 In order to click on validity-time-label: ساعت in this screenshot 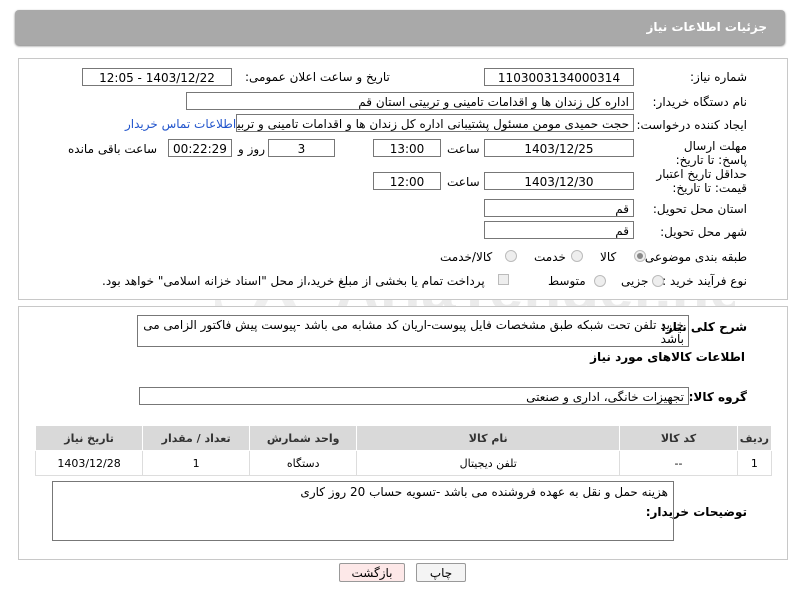, I will do `click(463, 182)`.